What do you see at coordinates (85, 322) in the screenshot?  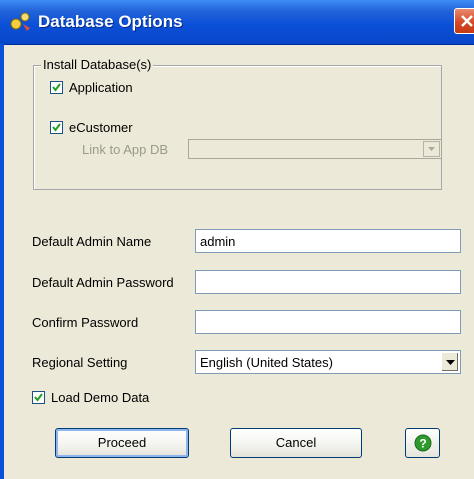 I see `confirm-password-label: Confirm Password` at bounding box center [85, 322].